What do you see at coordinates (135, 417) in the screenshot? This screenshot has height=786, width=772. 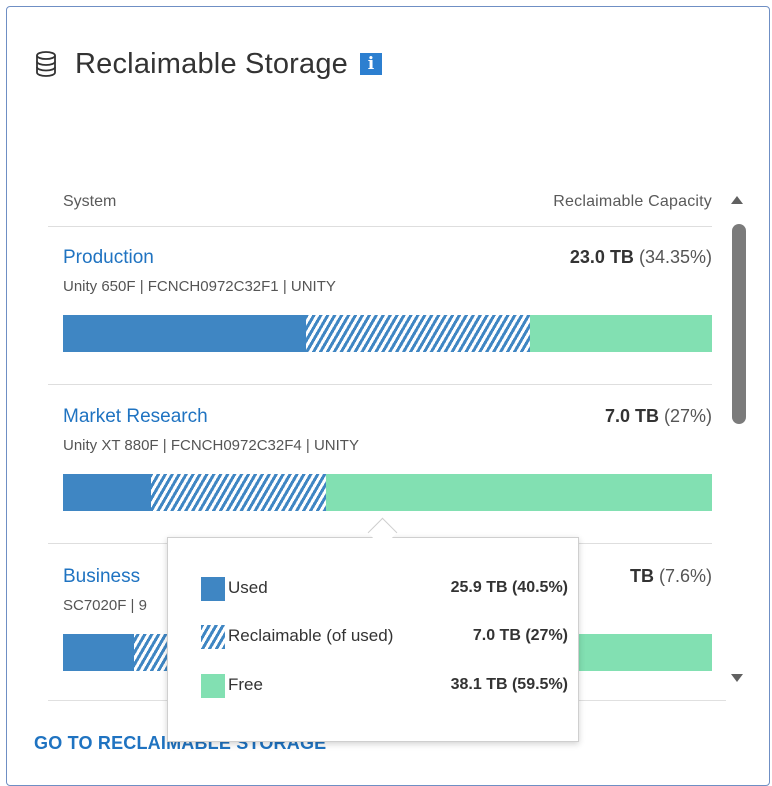 I see `system-link: Market Research` at bounding box center [135, 417].